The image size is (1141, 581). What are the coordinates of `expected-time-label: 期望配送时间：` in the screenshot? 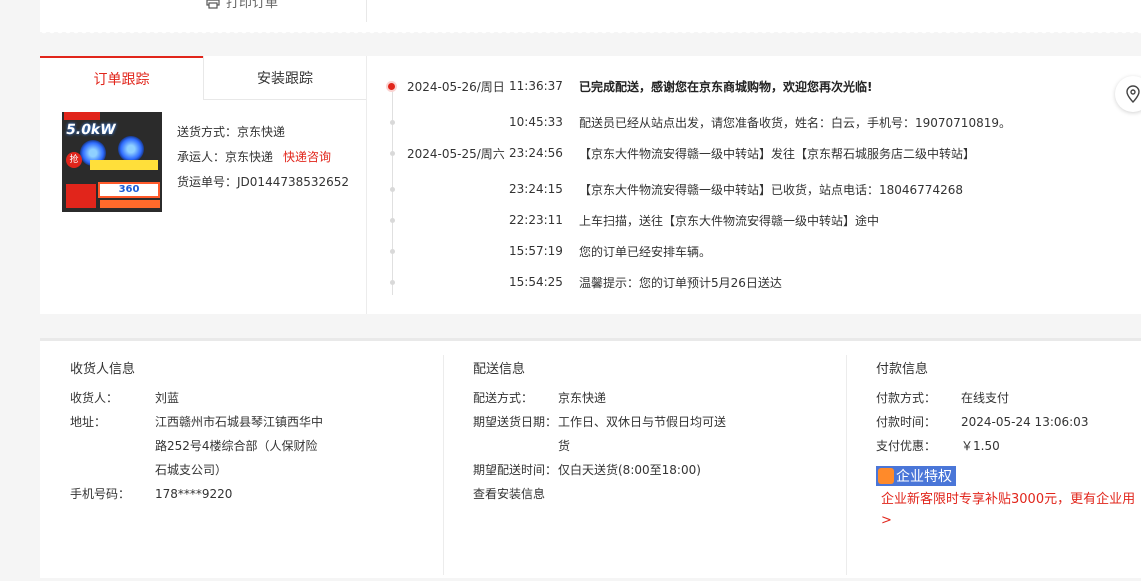 It's located at (515, 470).